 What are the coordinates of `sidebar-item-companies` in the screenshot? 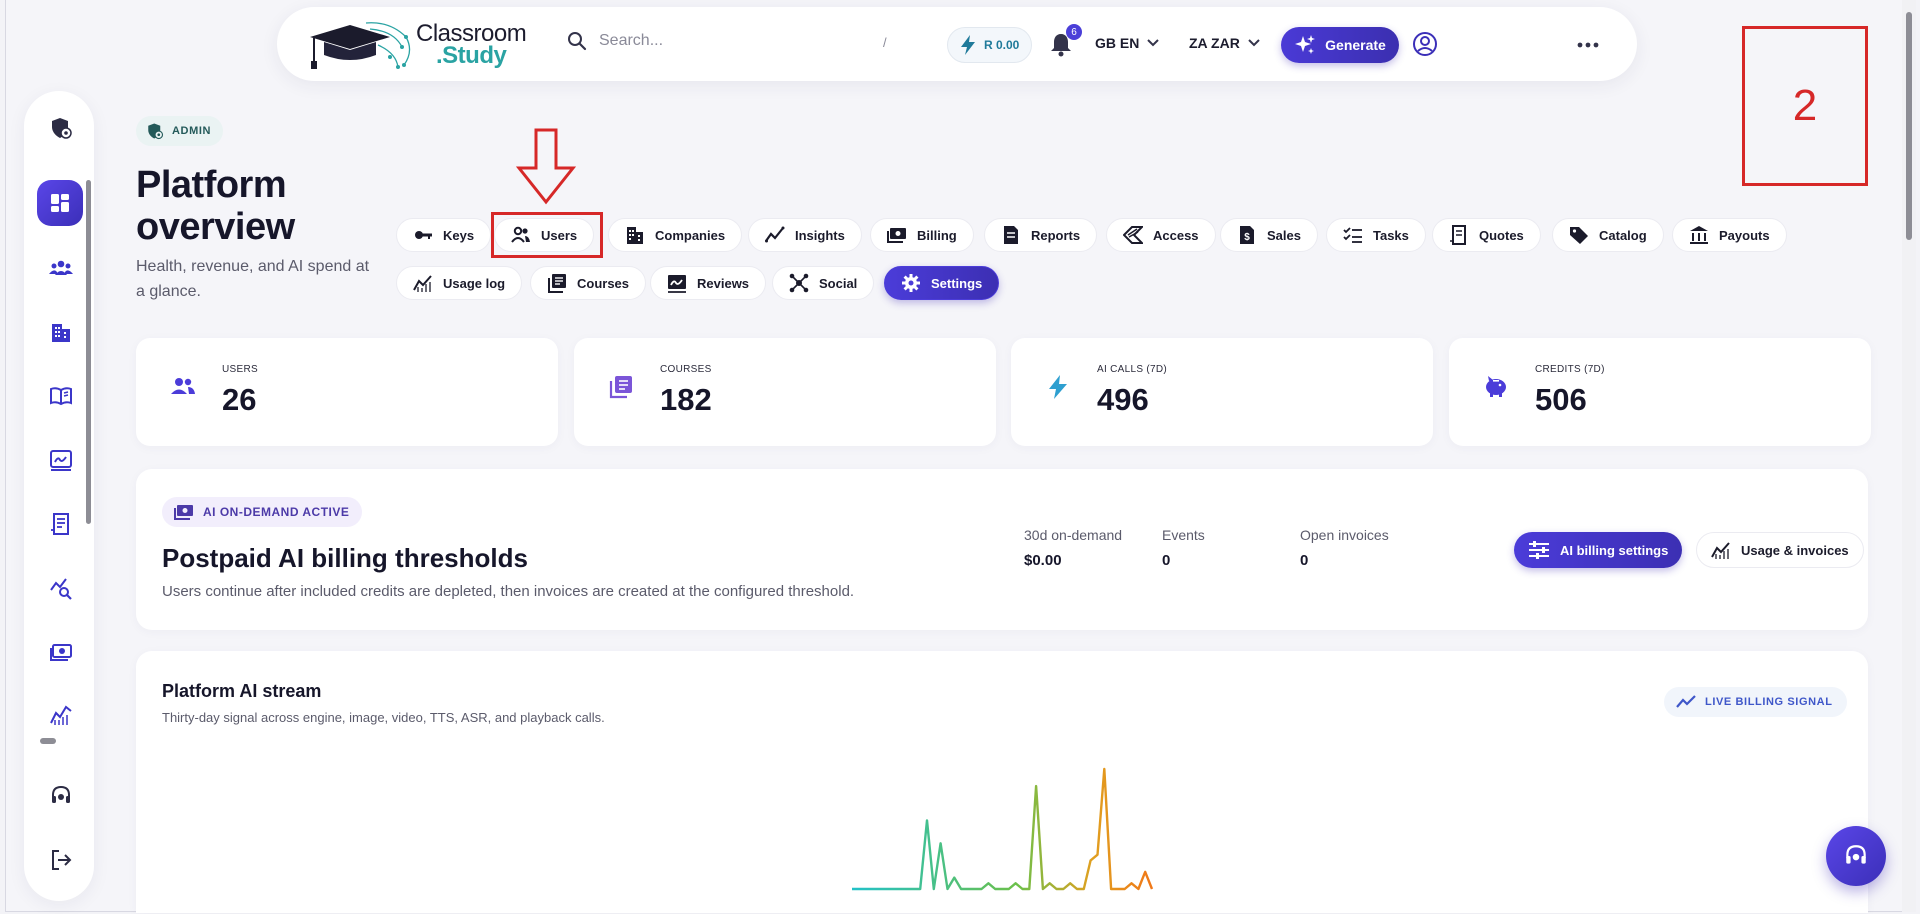 It's located at (61, 332).